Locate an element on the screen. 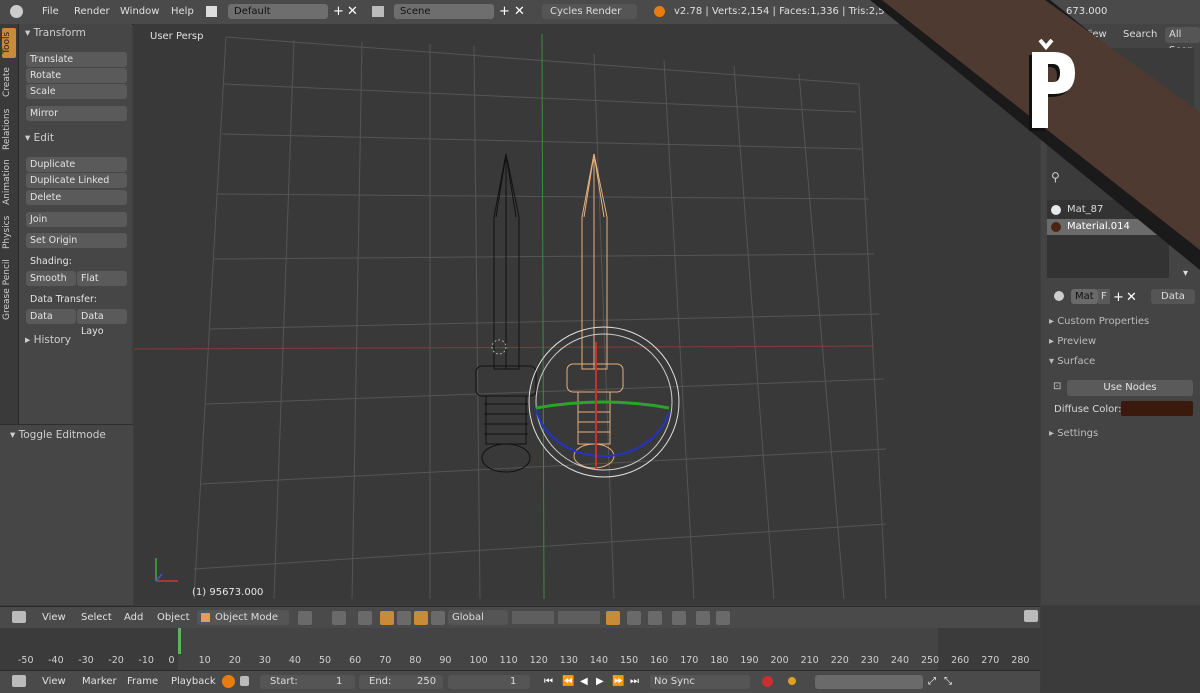  scale-button: Scale is located at coordinates (76, 91).